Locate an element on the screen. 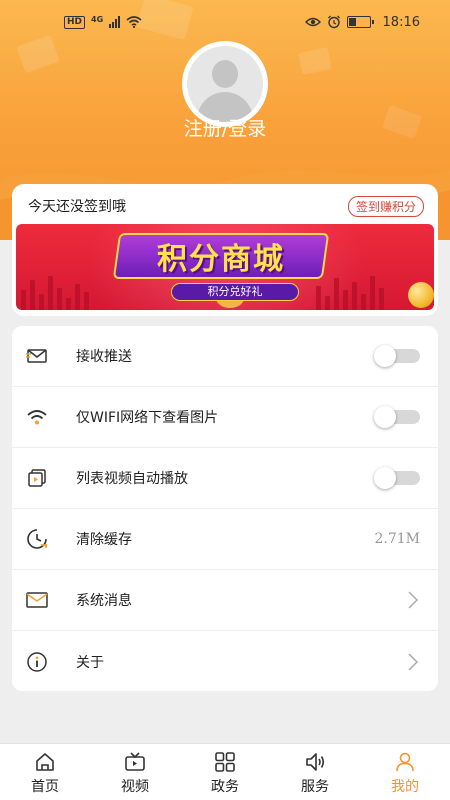  video-play-icon is located at coordinates (37, 478).